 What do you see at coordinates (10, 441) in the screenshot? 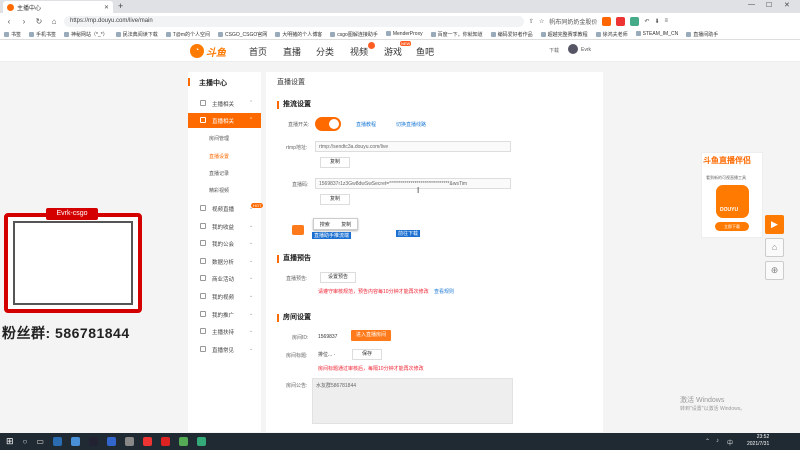
I see `windows-start-icon: ⊞` at bounding box center [10, 441].